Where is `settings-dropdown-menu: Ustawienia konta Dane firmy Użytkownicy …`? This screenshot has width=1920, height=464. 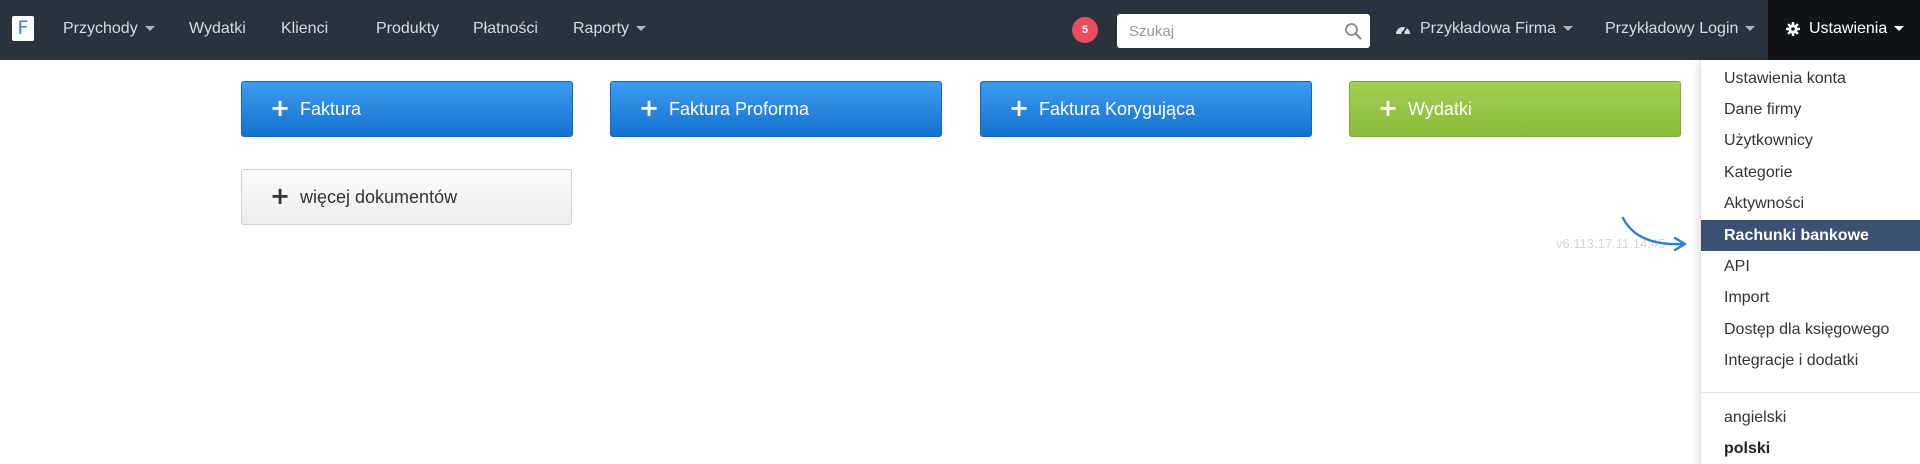
settings-dropdown-menu: Ustawienia konta Dane firmy Użytkownicy … is located at coordinates (1810, 262).